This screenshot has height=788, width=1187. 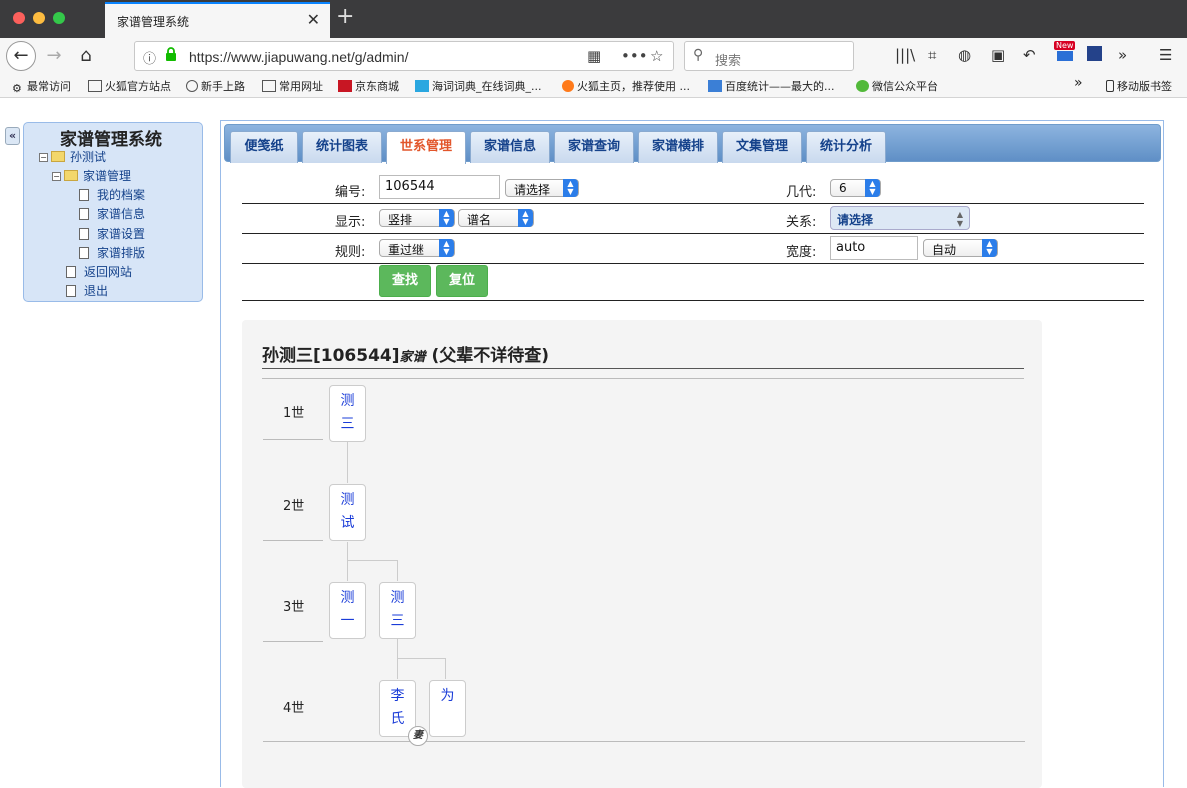 I want to click on person-gen4-b: 为, so click(x=447, y=708).